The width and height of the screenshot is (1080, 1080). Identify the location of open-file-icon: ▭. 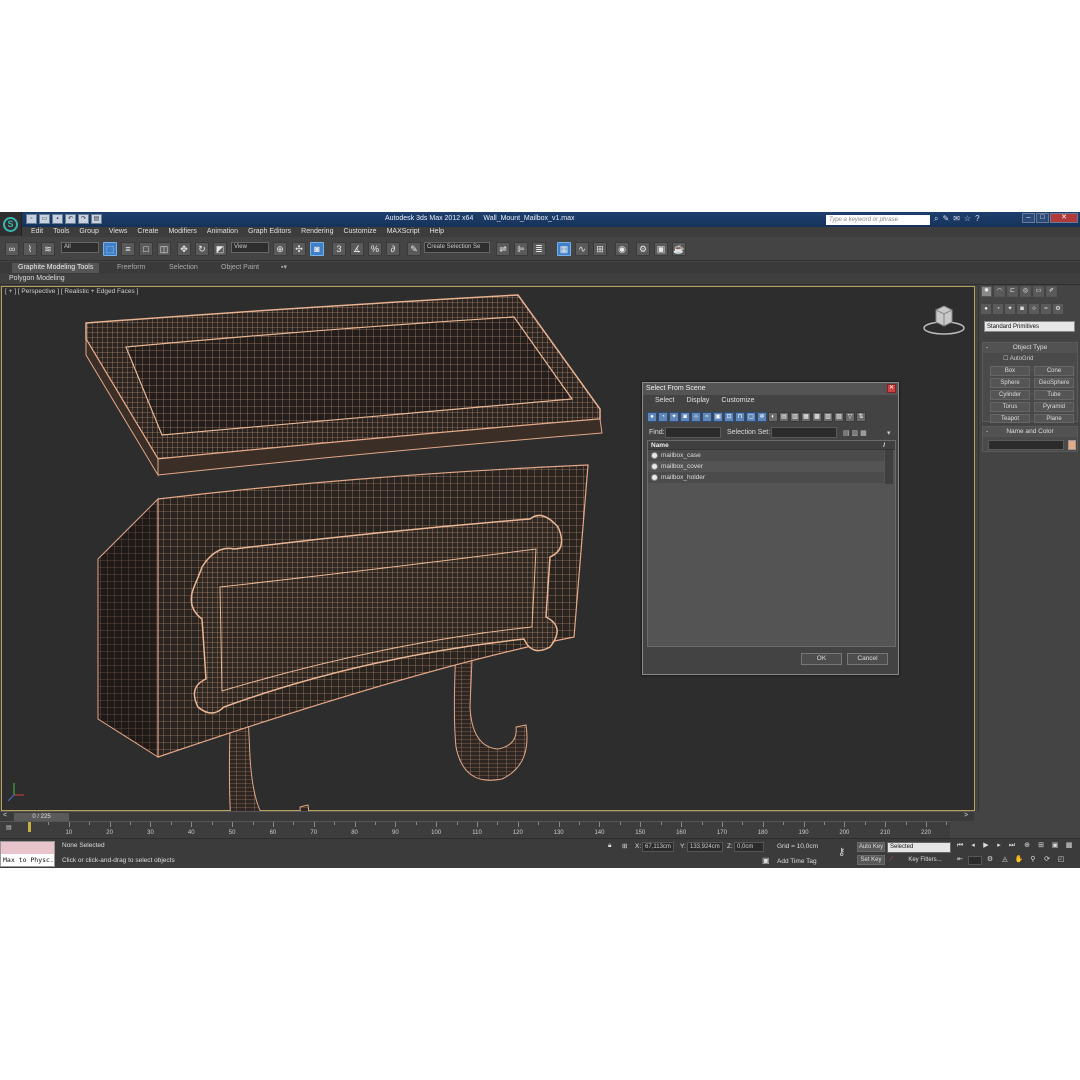
(44, 219).